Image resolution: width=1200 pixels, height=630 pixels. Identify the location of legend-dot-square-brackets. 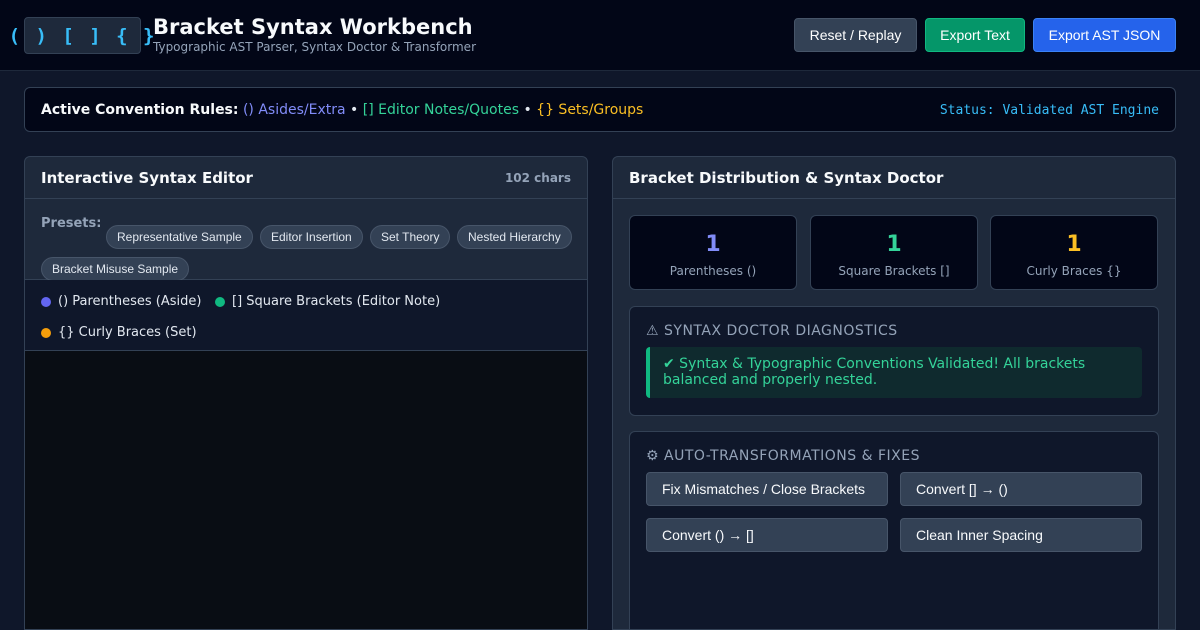
(220, 301).